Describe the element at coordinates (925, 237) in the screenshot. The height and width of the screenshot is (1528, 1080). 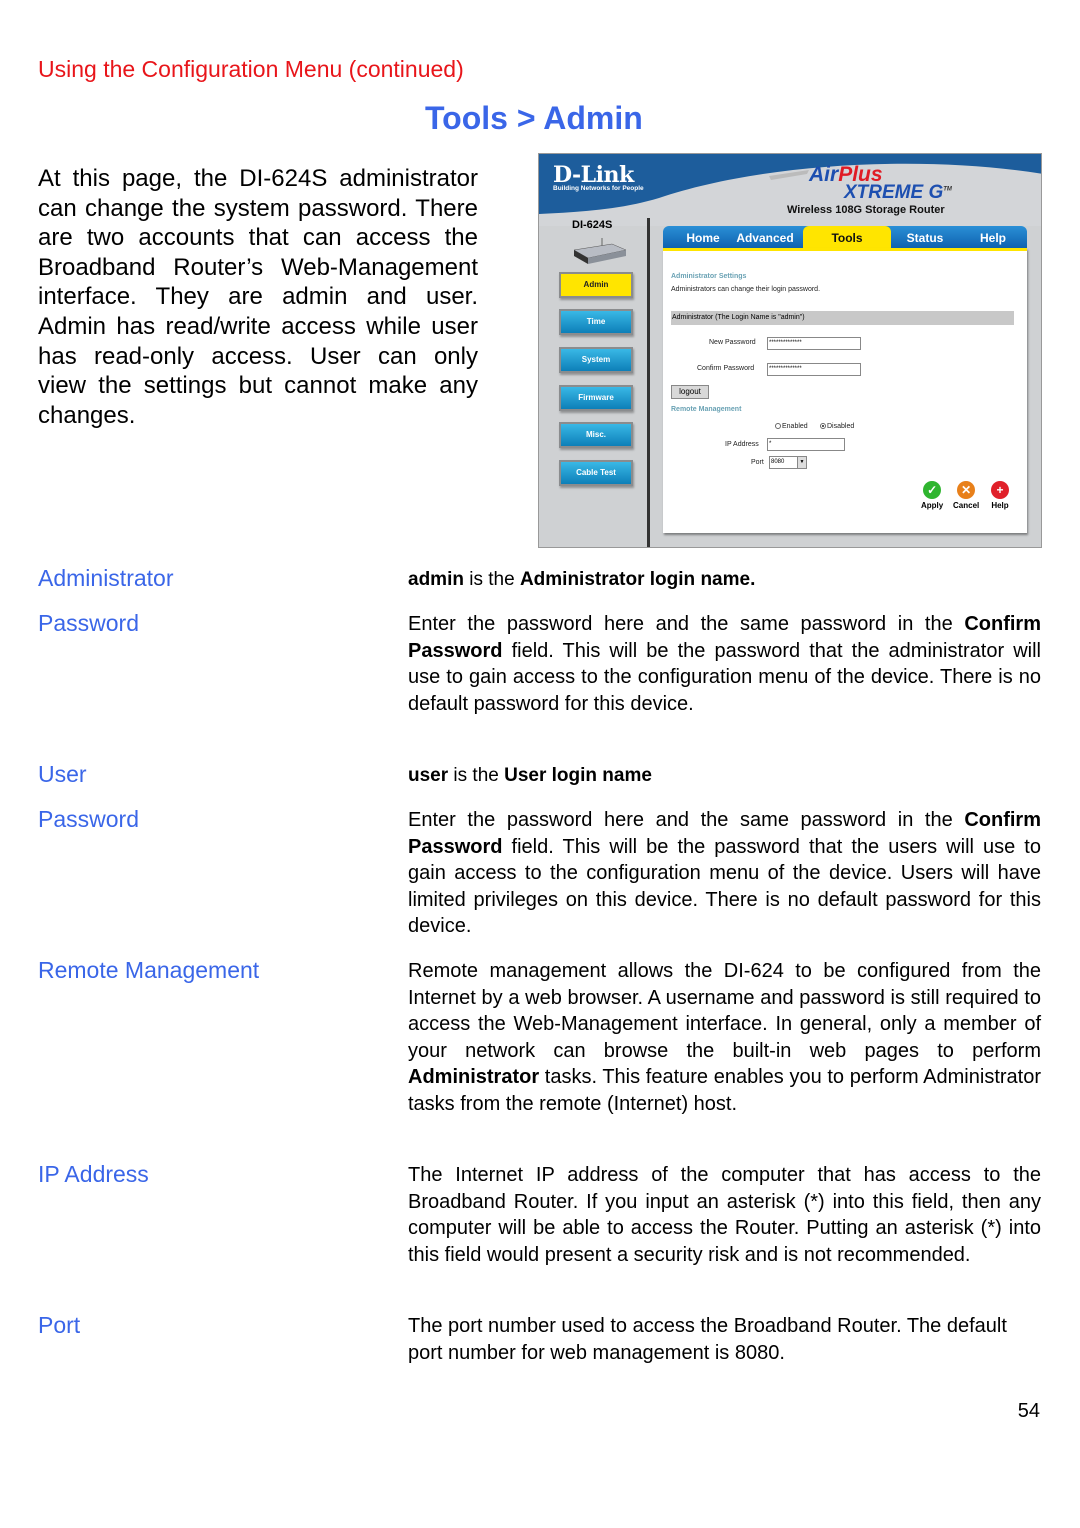
I see `tab-status: Status` at that location.